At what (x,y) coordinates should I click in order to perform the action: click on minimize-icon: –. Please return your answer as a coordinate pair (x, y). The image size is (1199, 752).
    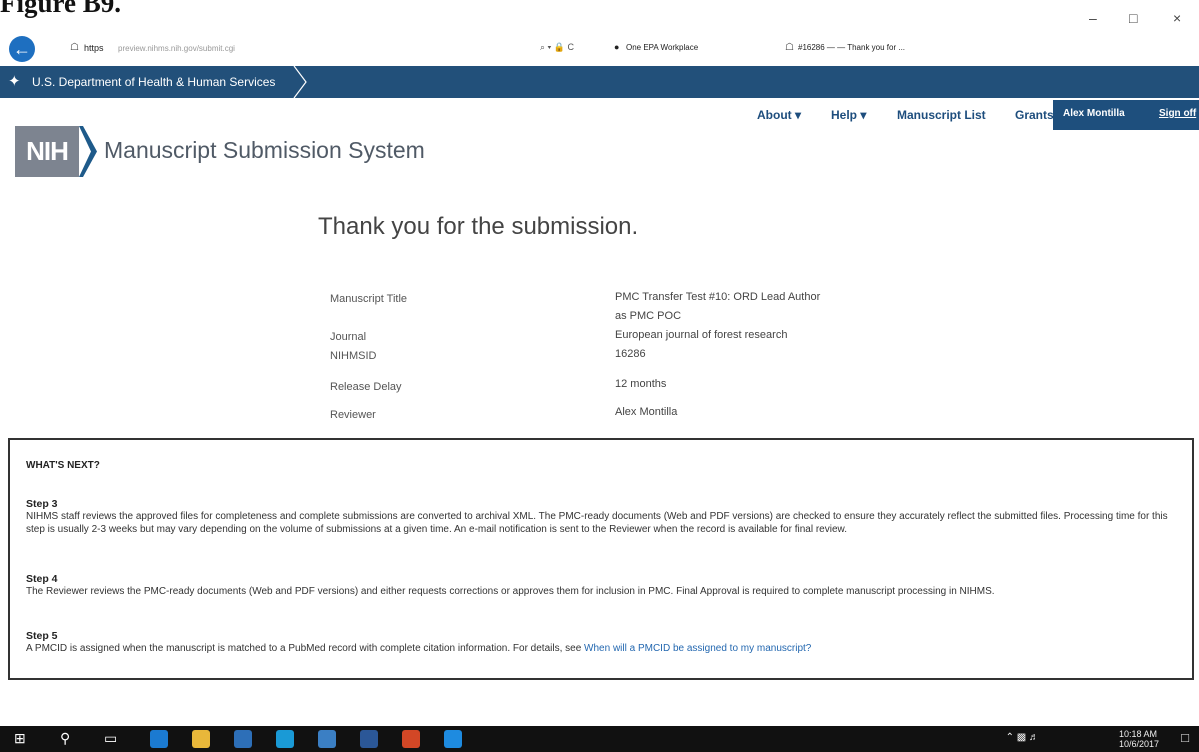
    Looking at the image, I should click on (1093, 18).